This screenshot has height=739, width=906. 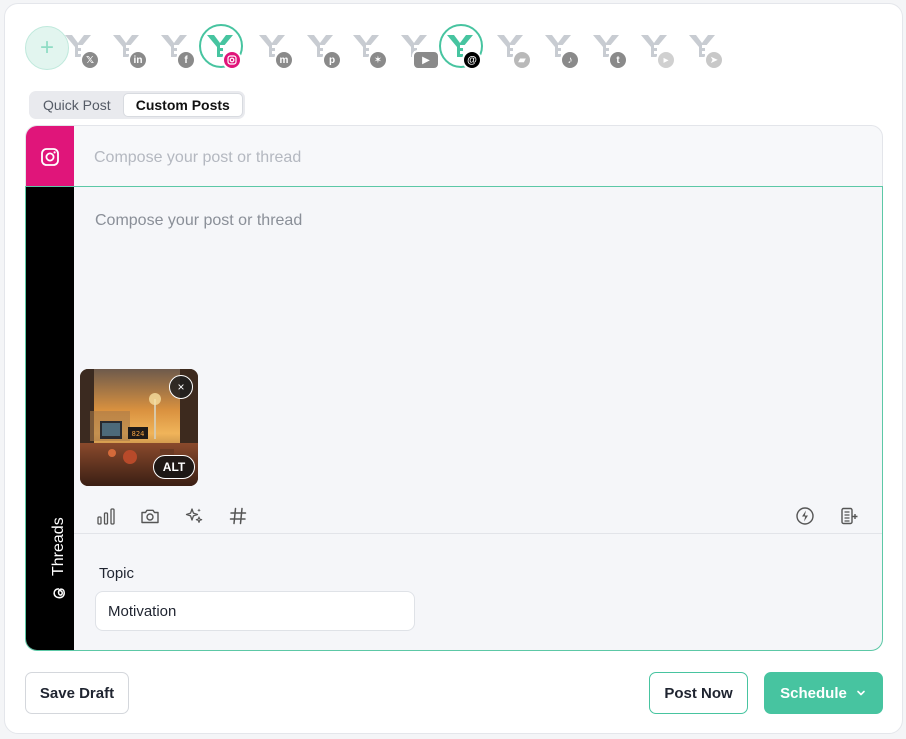 What do you see at coordinates (50, 418) in the screenshot?
I see `threads-side-tab: Threads` at bounding box center [50, 418].